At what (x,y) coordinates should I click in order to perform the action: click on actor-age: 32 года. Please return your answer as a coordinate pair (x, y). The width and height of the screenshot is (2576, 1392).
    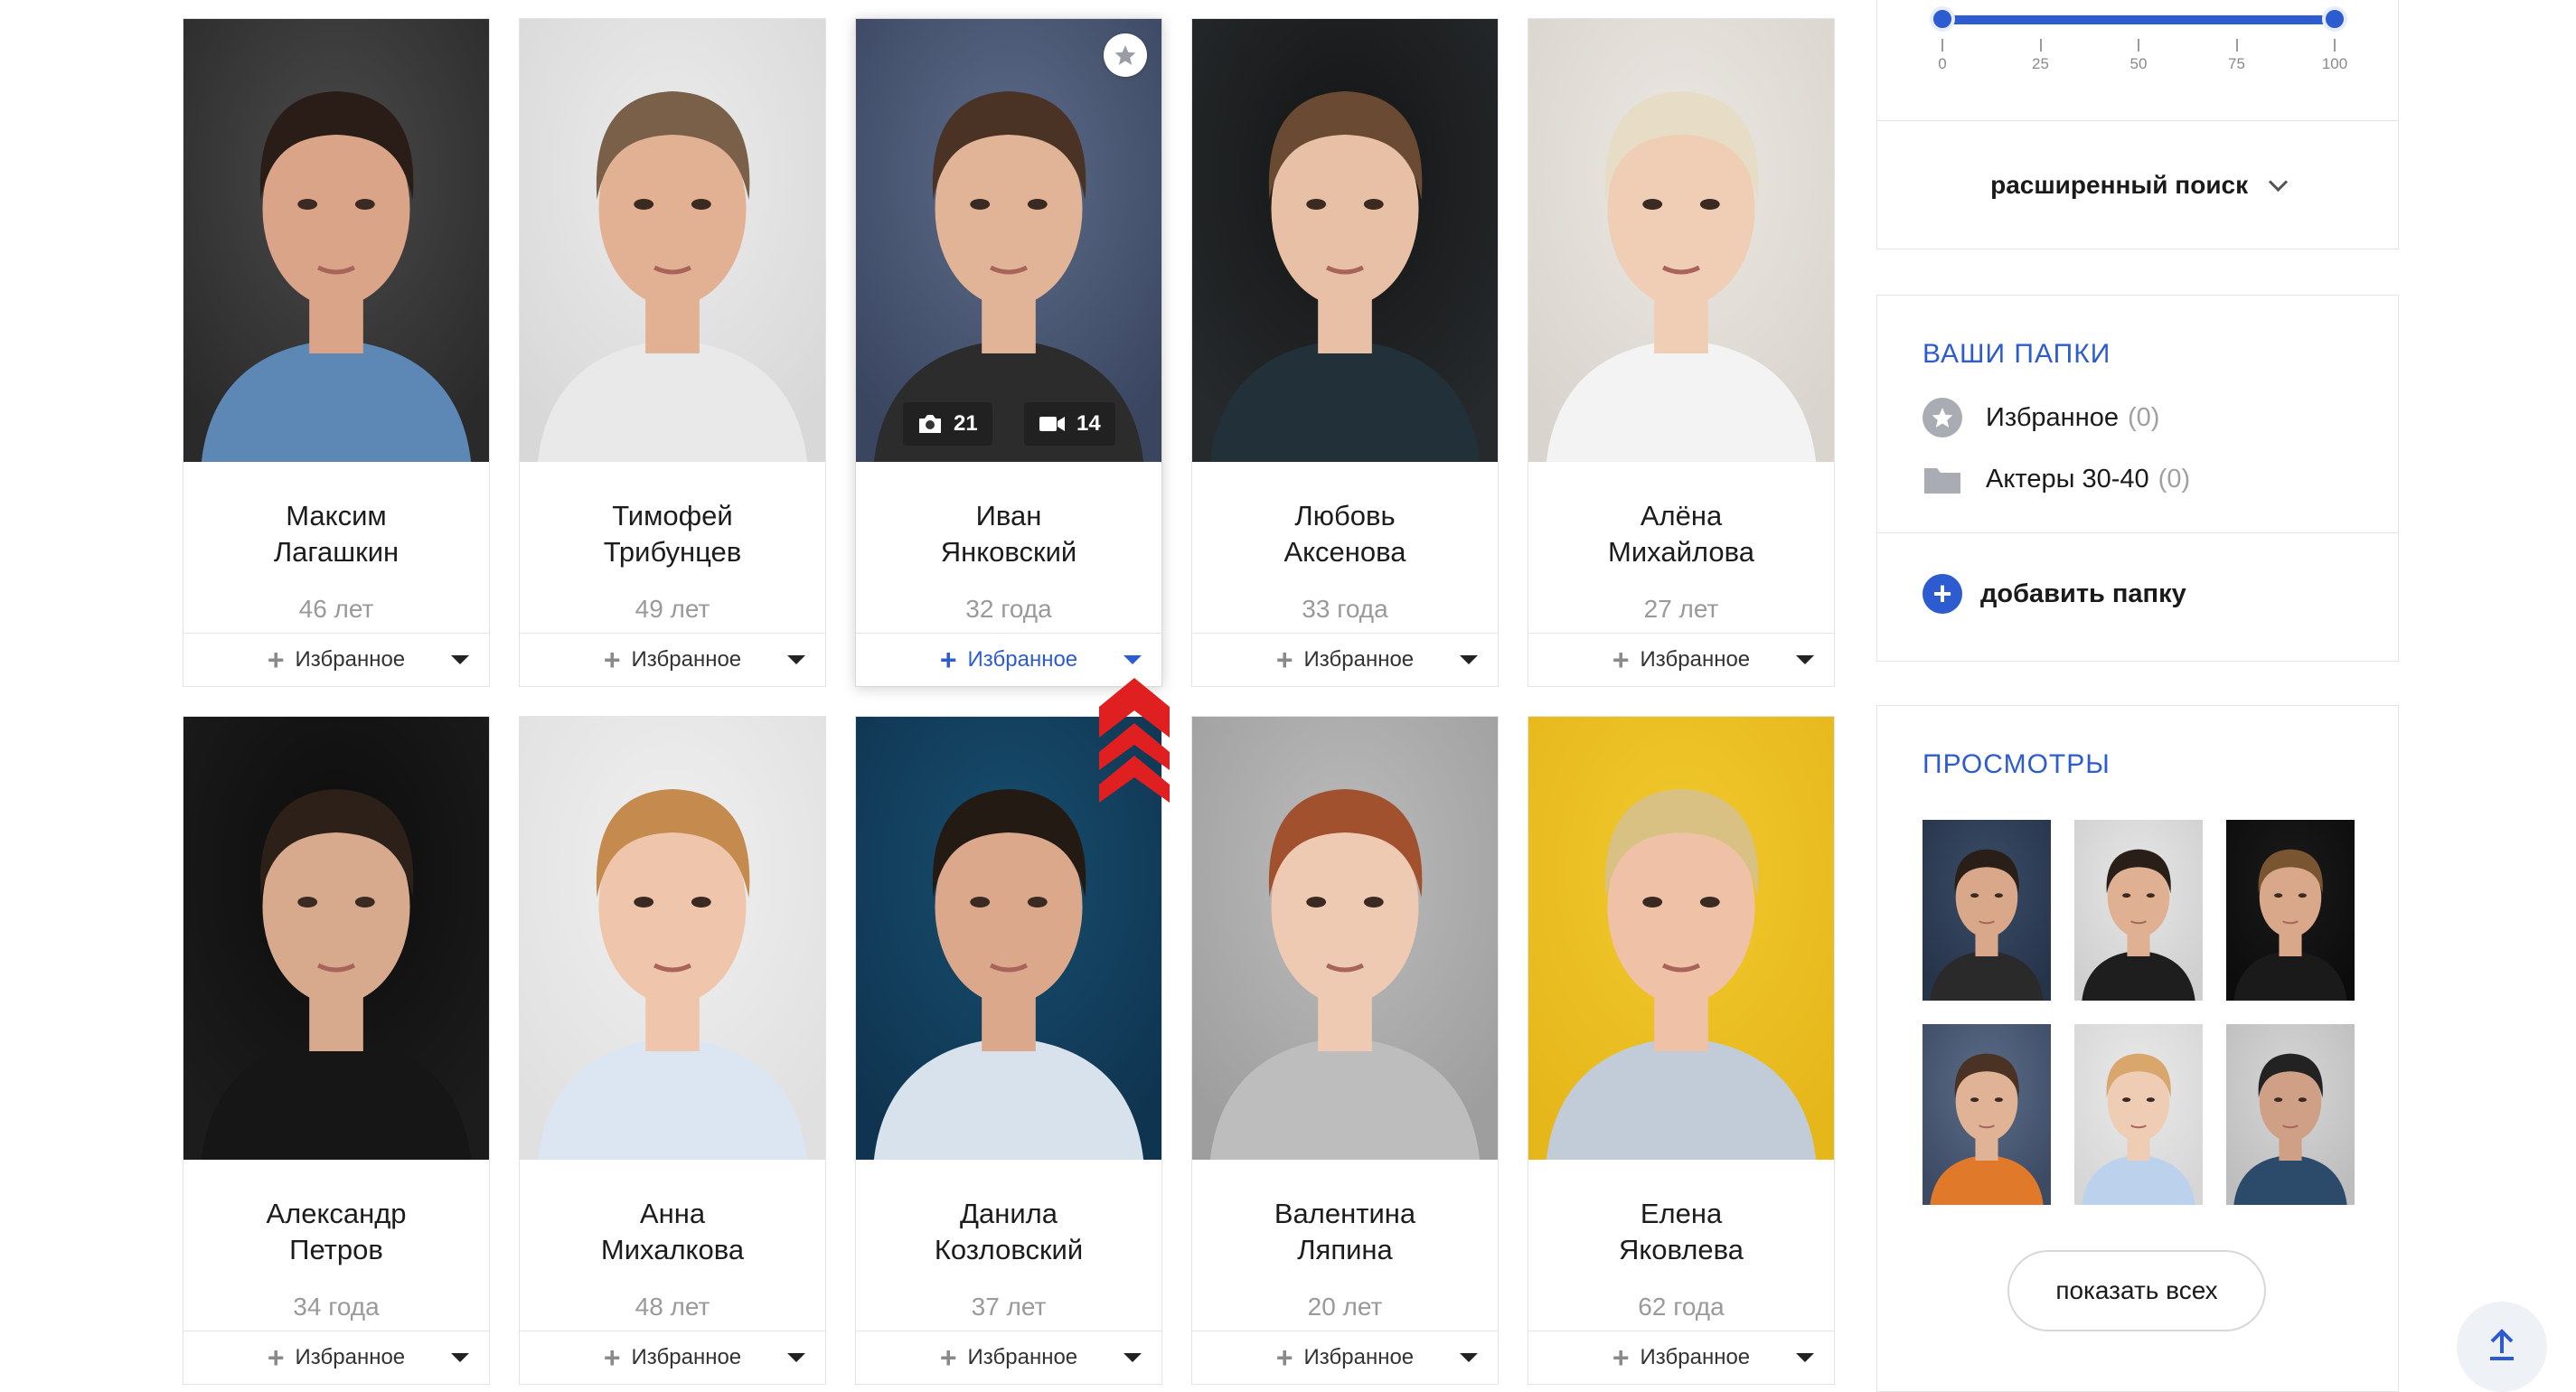
    Looking at the image, I should click on (1009, 609).